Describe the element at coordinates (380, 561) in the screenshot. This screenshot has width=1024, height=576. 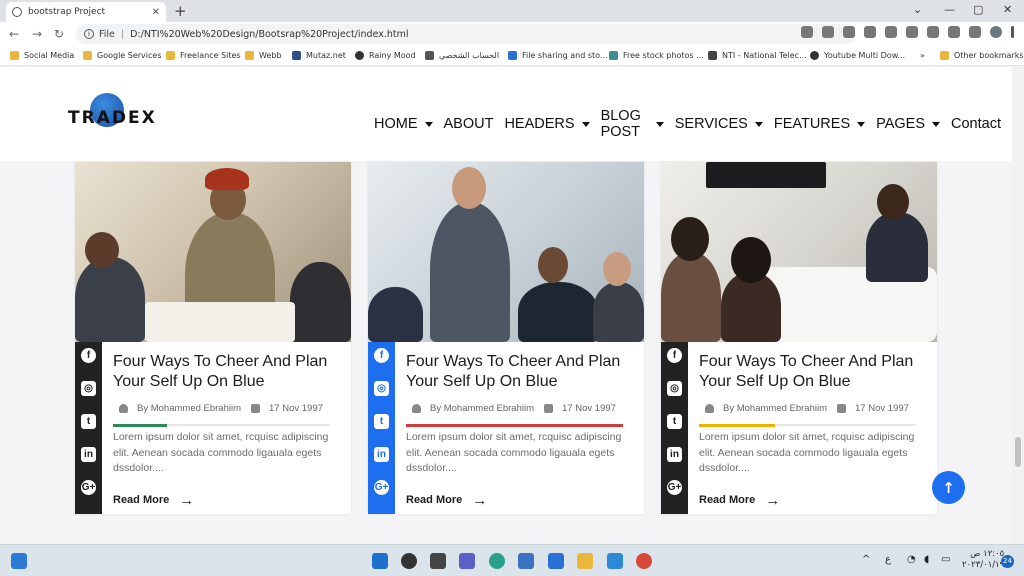
I see `start-icon` at that location.